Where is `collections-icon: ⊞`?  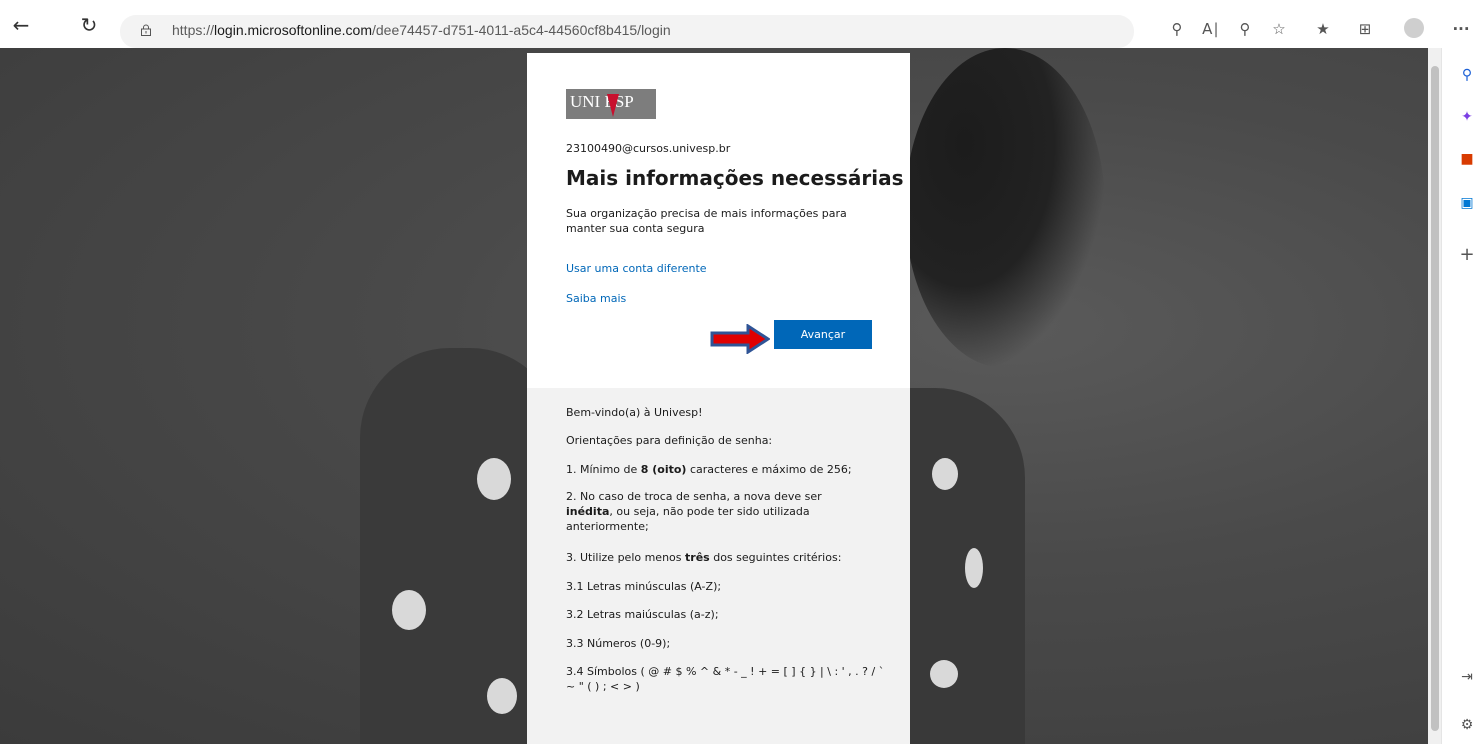
collections-icon: ⊞ is located at coordinates (1365, 29).